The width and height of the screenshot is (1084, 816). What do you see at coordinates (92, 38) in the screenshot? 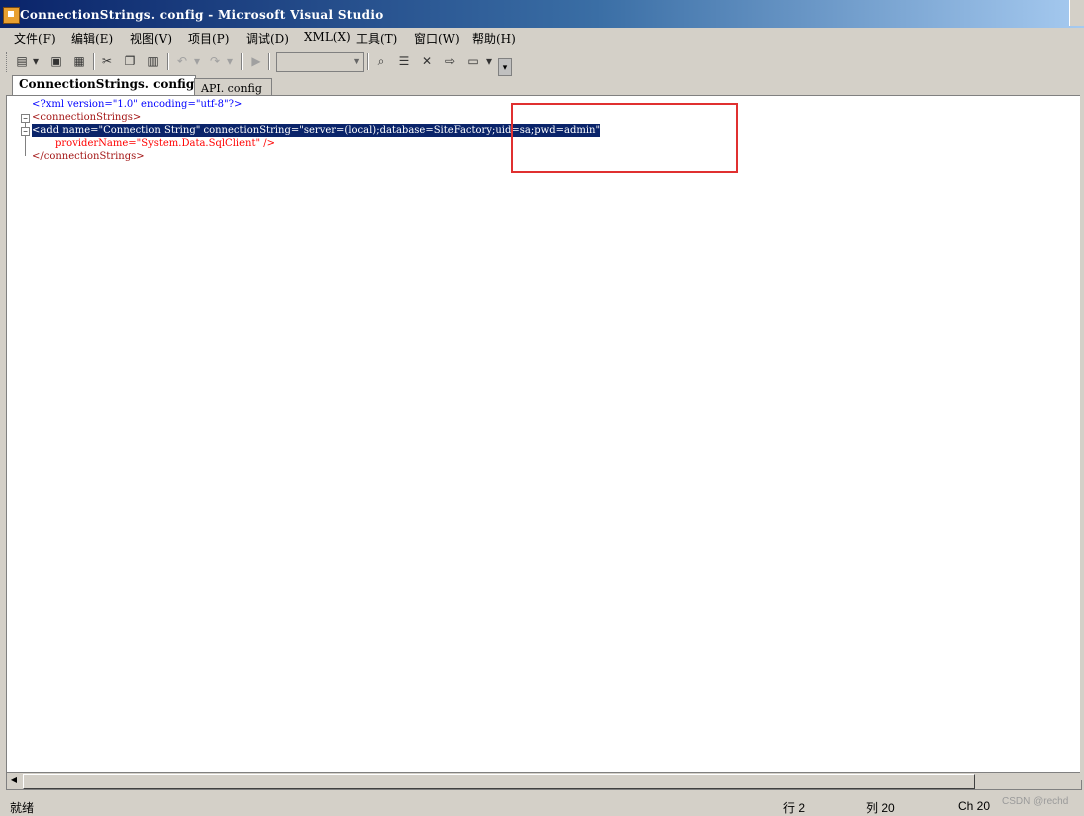
I see `menu-edit: 编辑(E)` at bounding box center [92, 38].